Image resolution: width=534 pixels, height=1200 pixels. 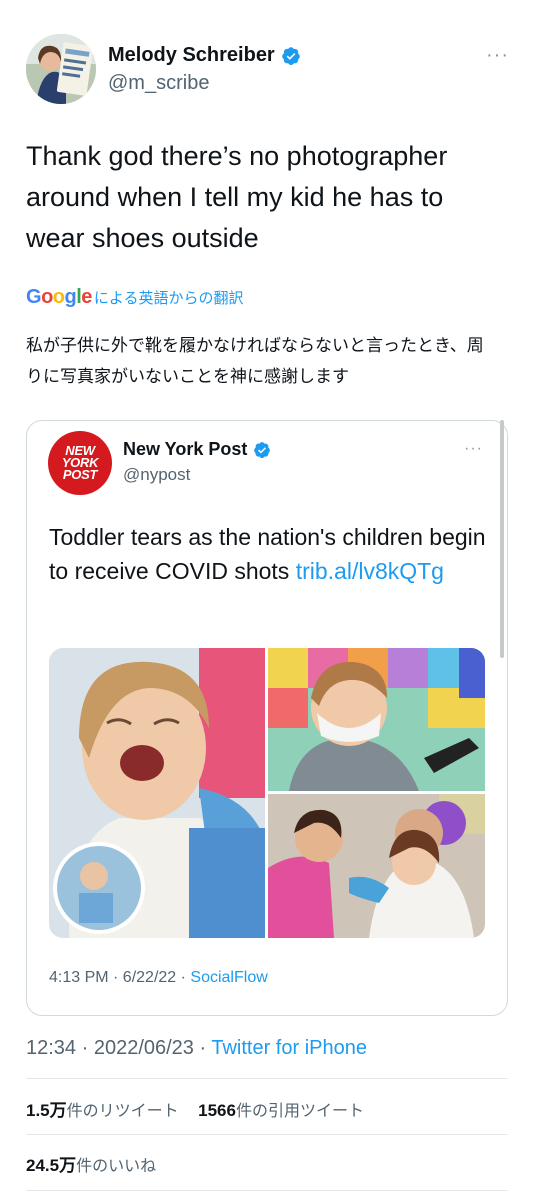 I want to click on google-logo-icon: Google, so click(x=59, y=297).